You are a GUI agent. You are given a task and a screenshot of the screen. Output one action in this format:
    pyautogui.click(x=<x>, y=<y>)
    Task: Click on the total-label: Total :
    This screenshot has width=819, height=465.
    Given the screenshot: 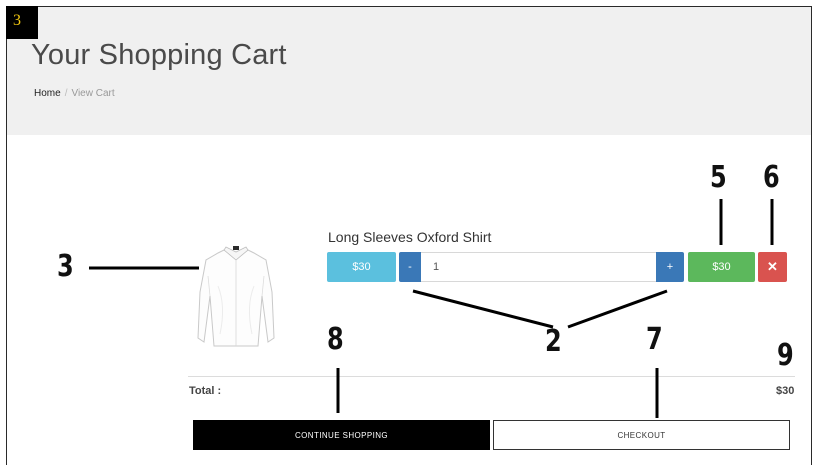 What is the action you would take?
    pyautogui.click(x=205, y=391)
    